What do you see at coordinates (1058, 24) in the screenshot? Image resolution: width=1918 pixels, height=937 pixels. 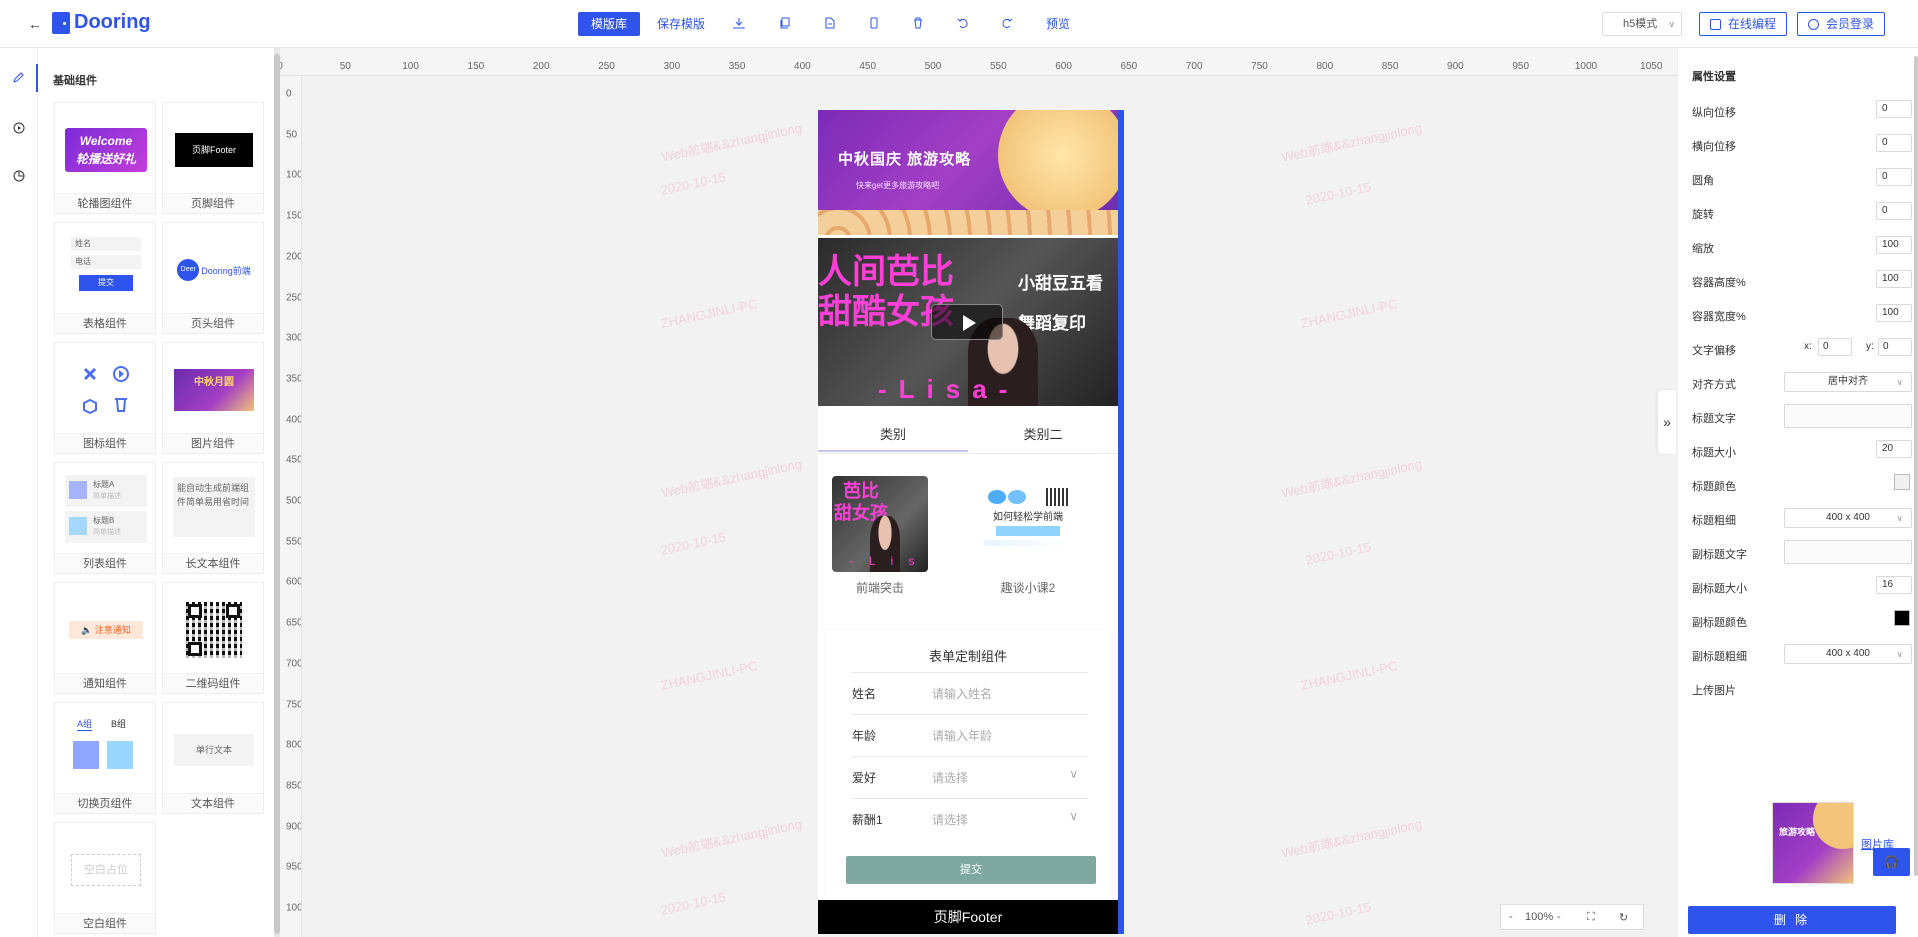 I see `preview-button: 预览` at bounding box center [1058, 24].